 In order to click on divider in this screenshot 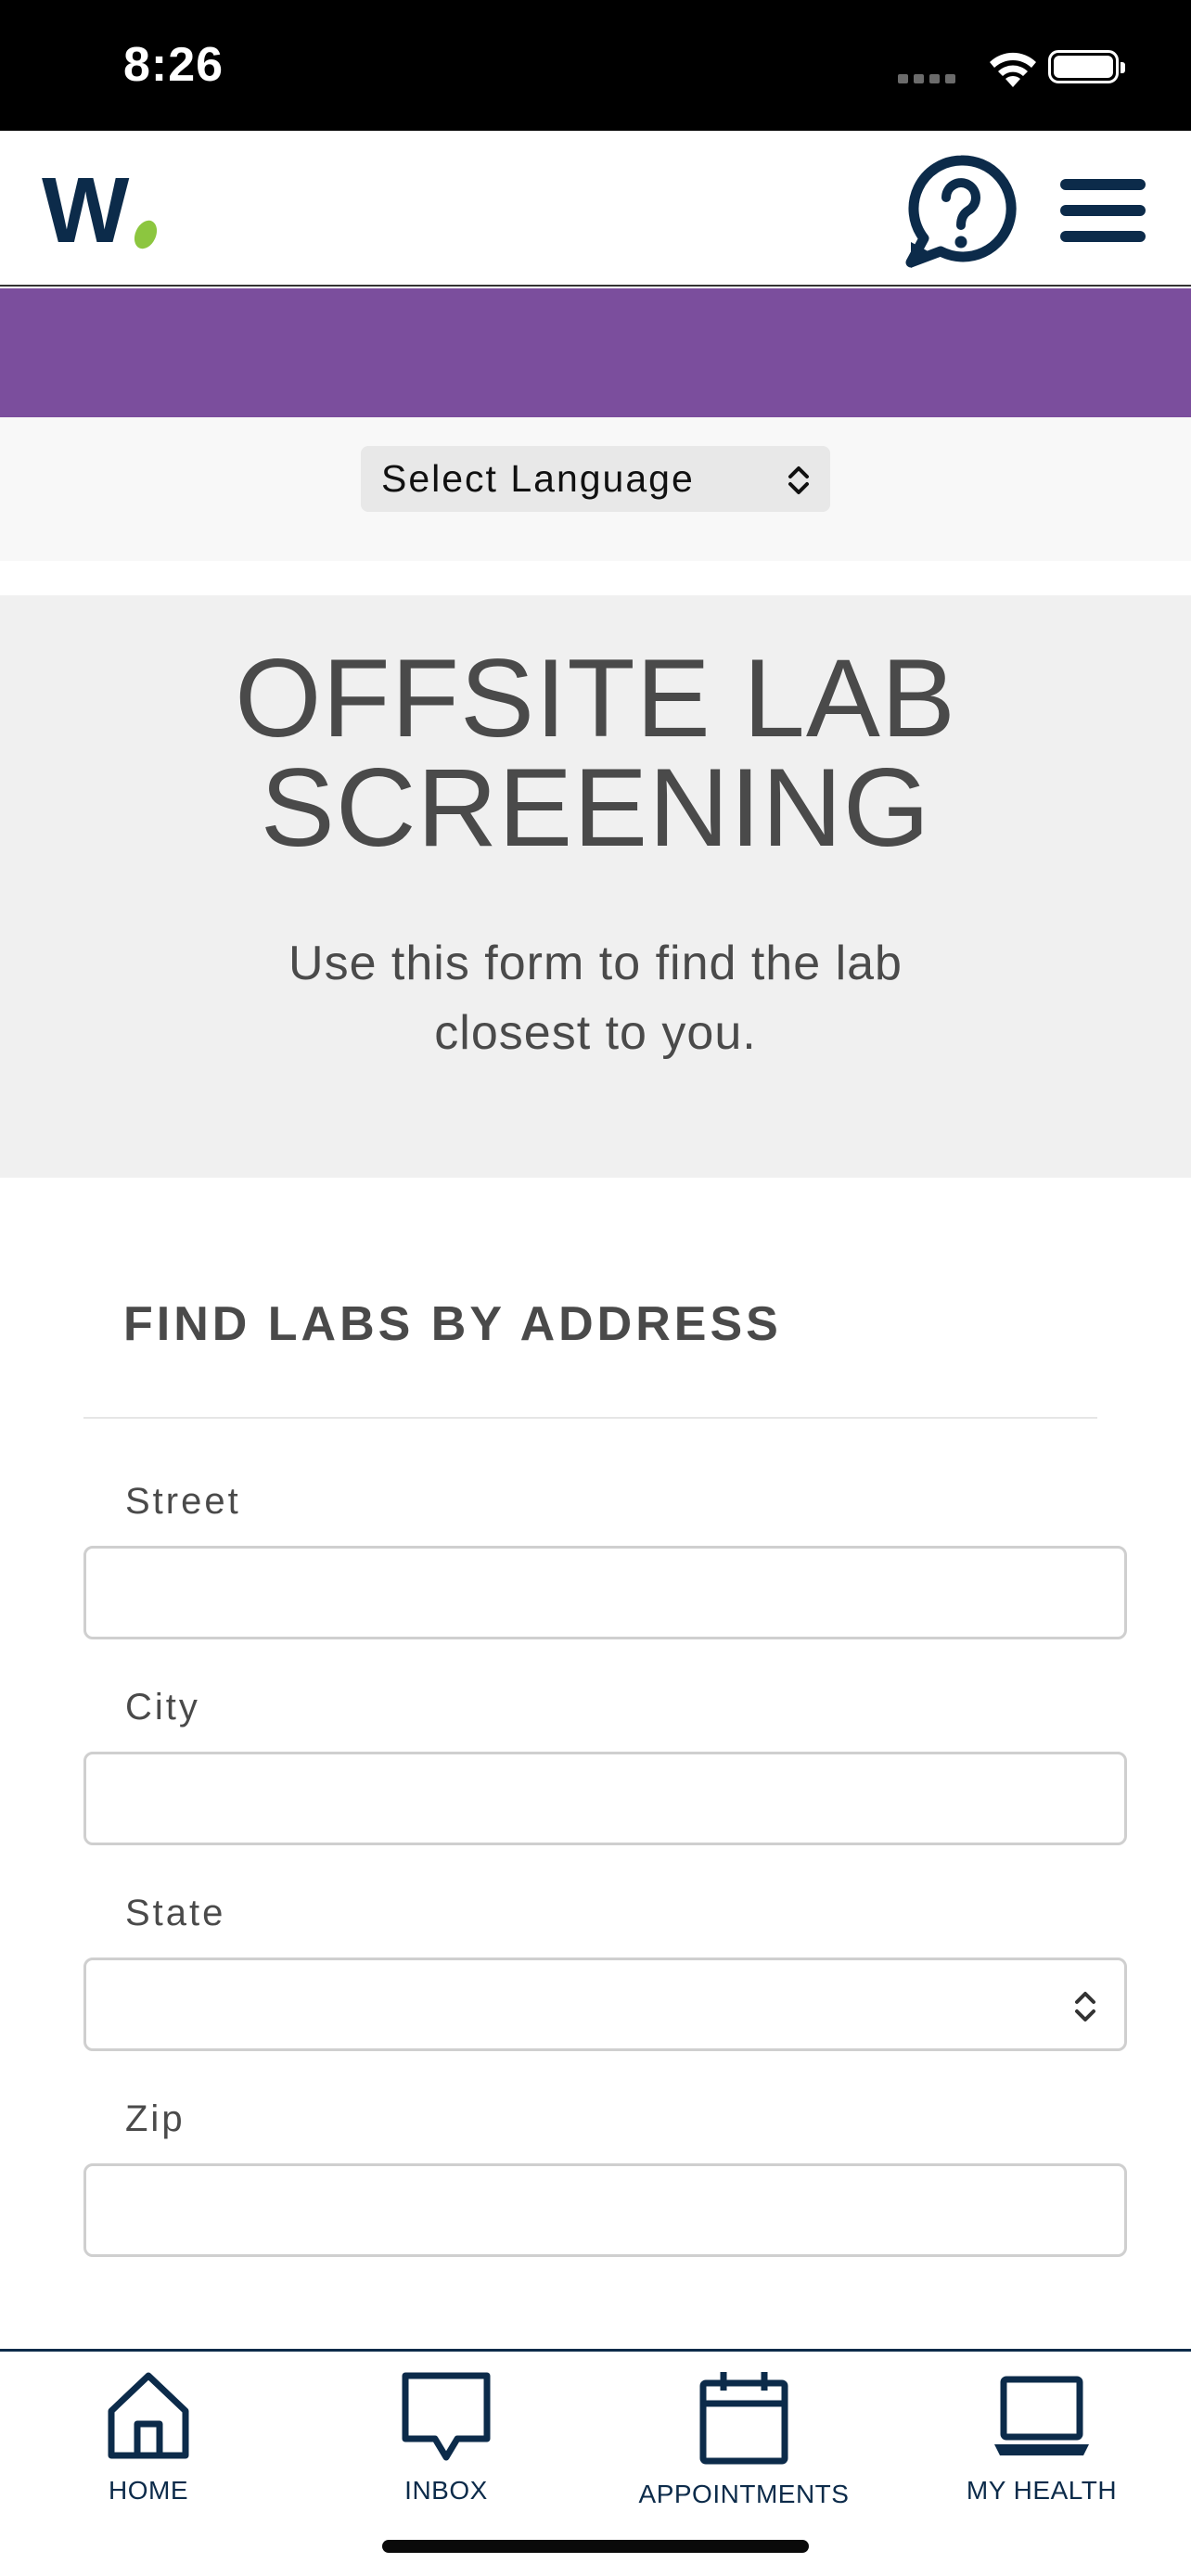, I will do `click(590, 1418)`.